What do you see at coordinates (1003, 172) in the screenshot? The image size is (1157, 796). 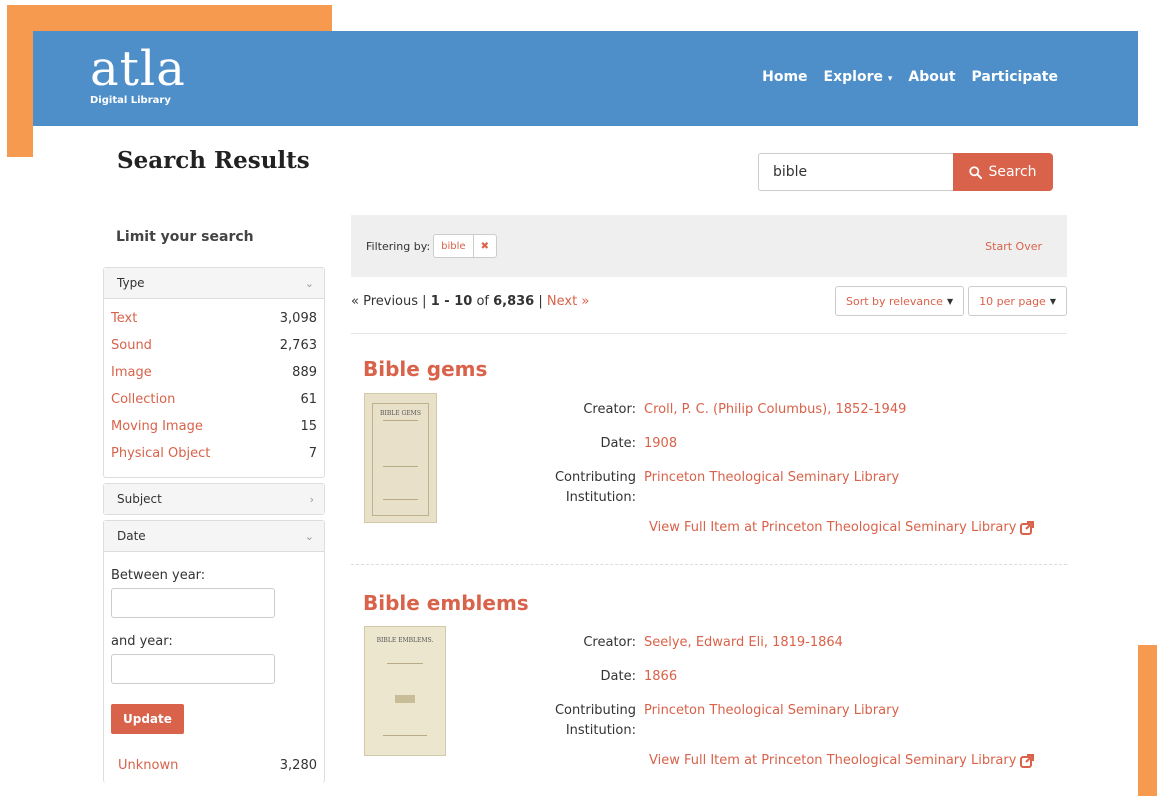 I see `search-button: Search` at bounding box center [1003, 172].